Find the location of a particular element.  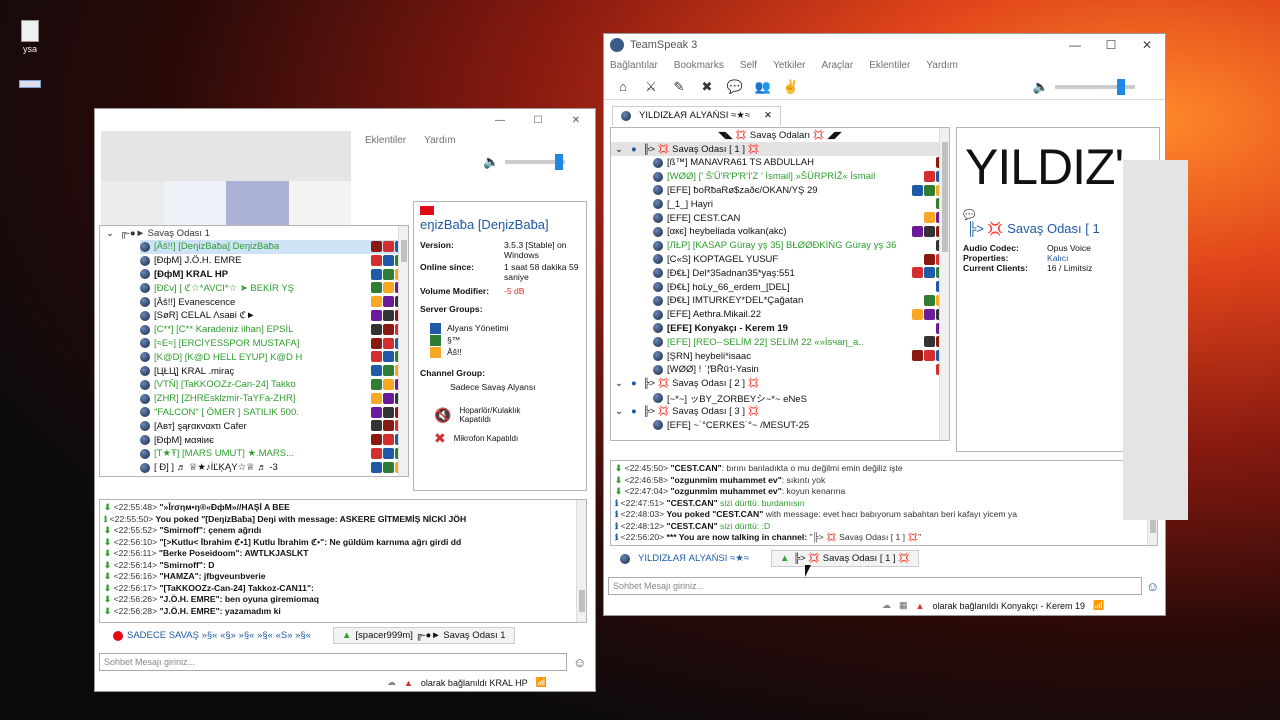

mute-speaker-icon: ✖ is located at coordinates (707, 87).